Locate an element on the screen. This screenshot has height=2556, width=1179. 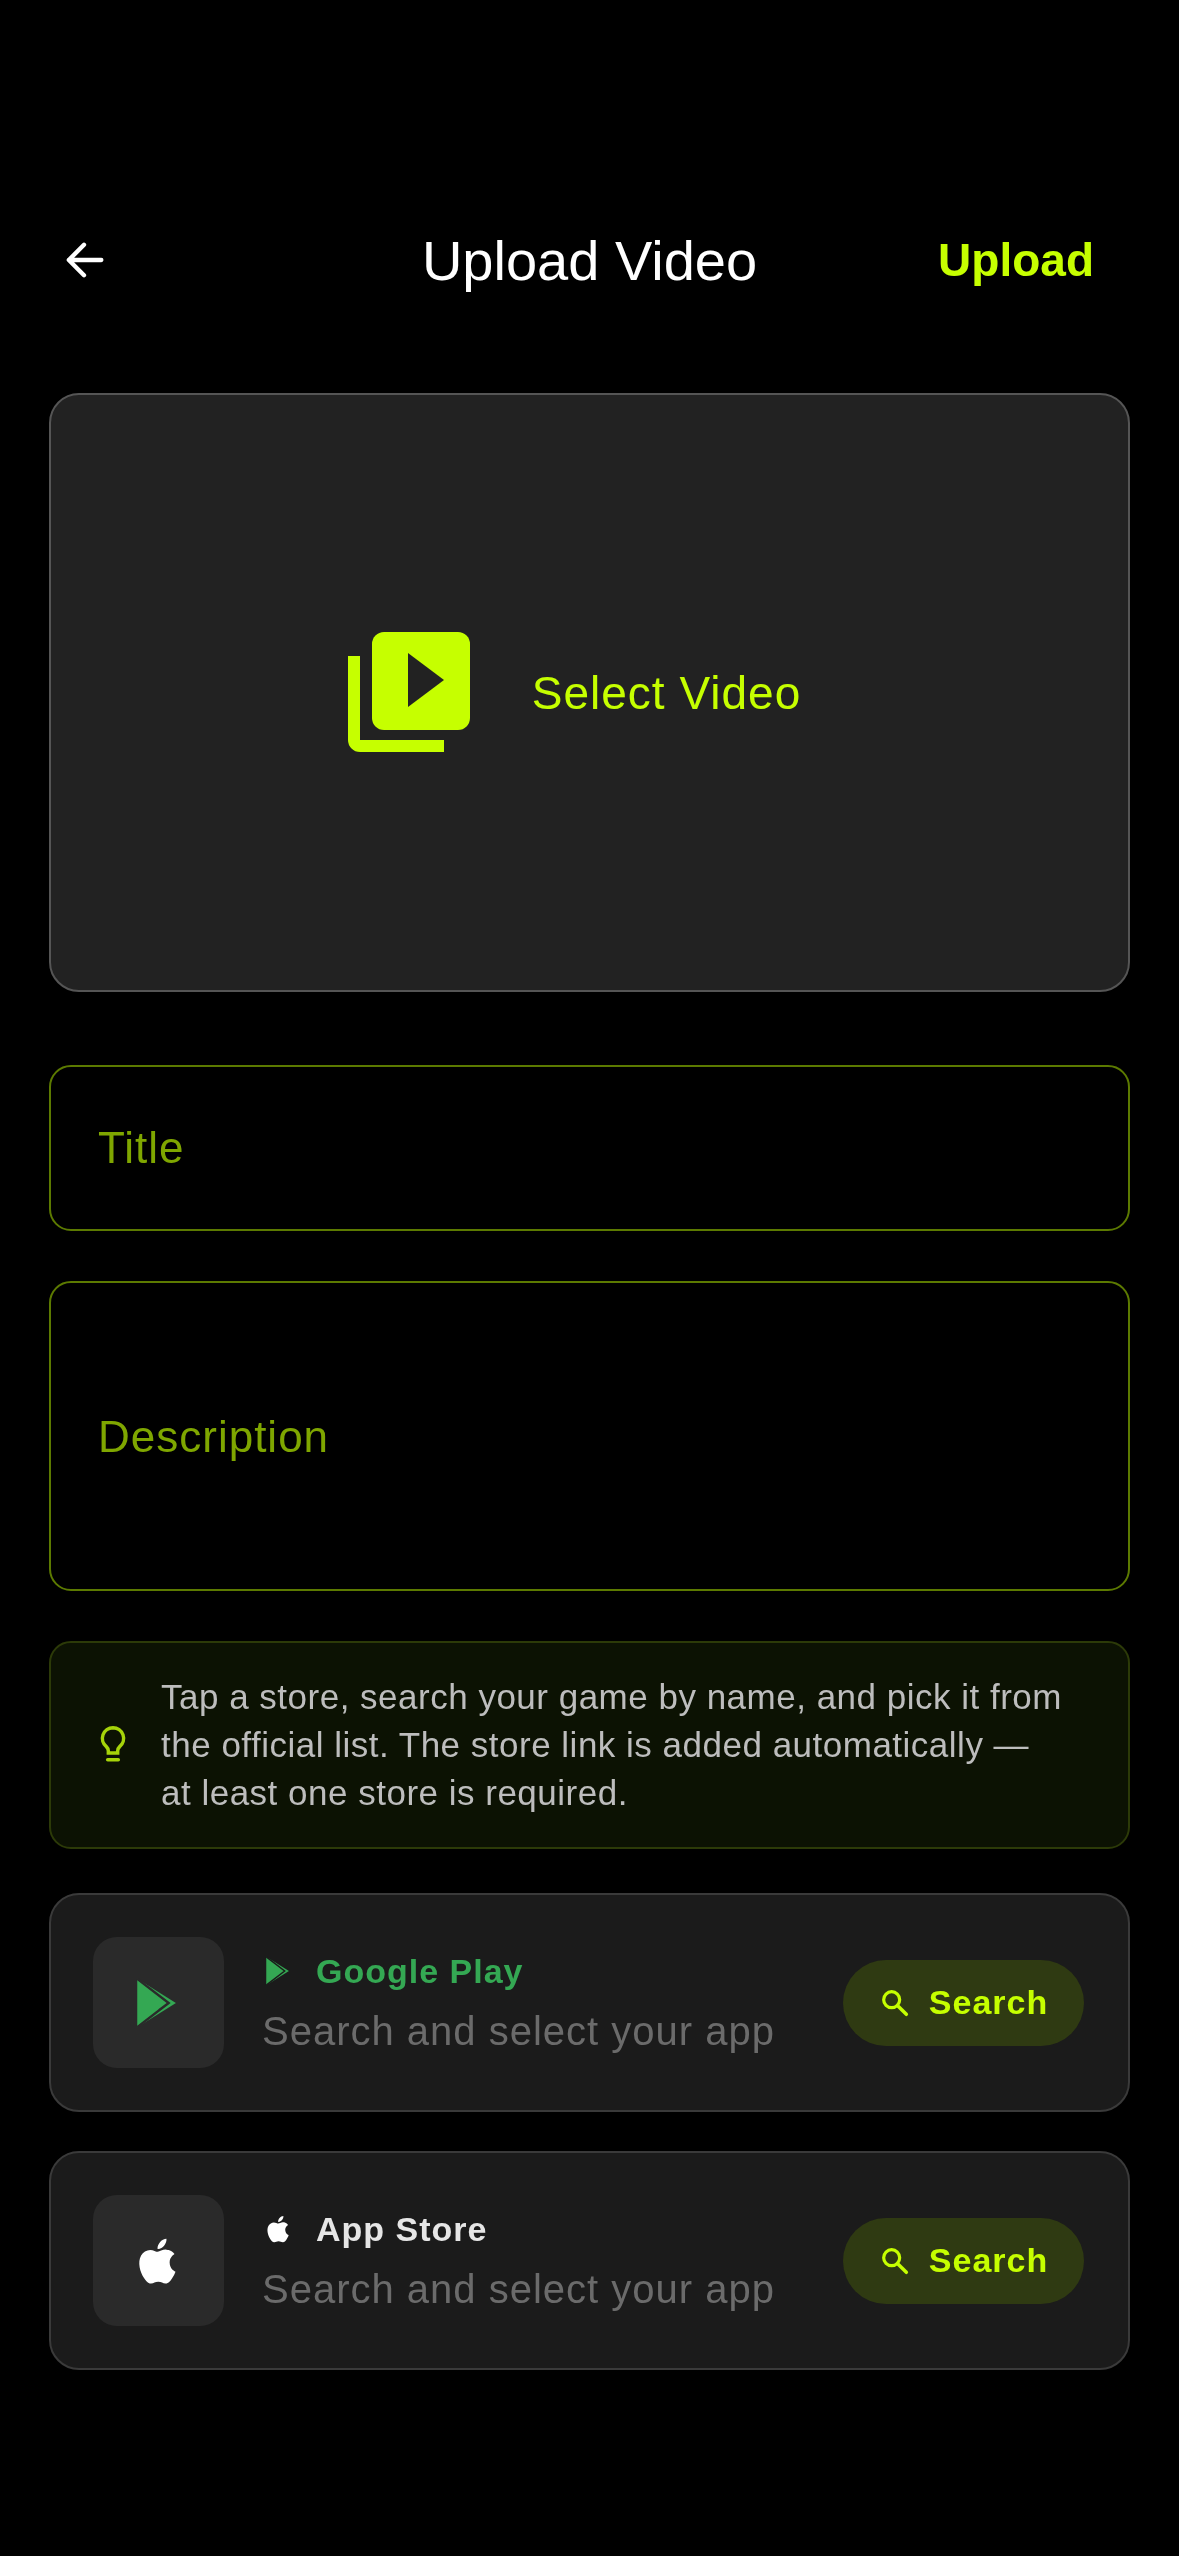
upload-button: Upload is located at coordinates (1016, 260).